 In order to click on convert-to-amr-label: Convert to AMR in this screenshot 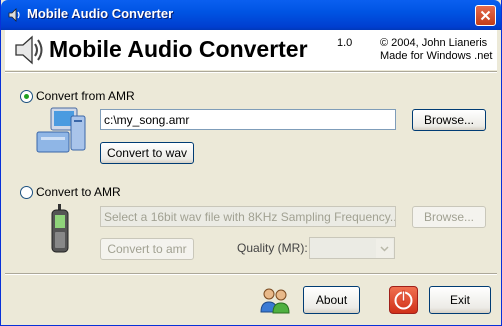, I will do `click(78, 192)`.